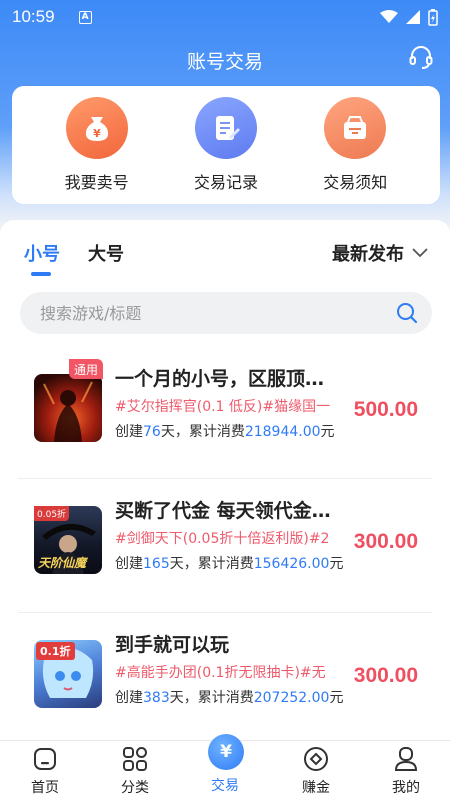 The width and height of the screenshot is (450, 800). What do you see at coordinates (389, 16) in the screenshot?
I see `wifi-icon` at bounding box center [389, 16].